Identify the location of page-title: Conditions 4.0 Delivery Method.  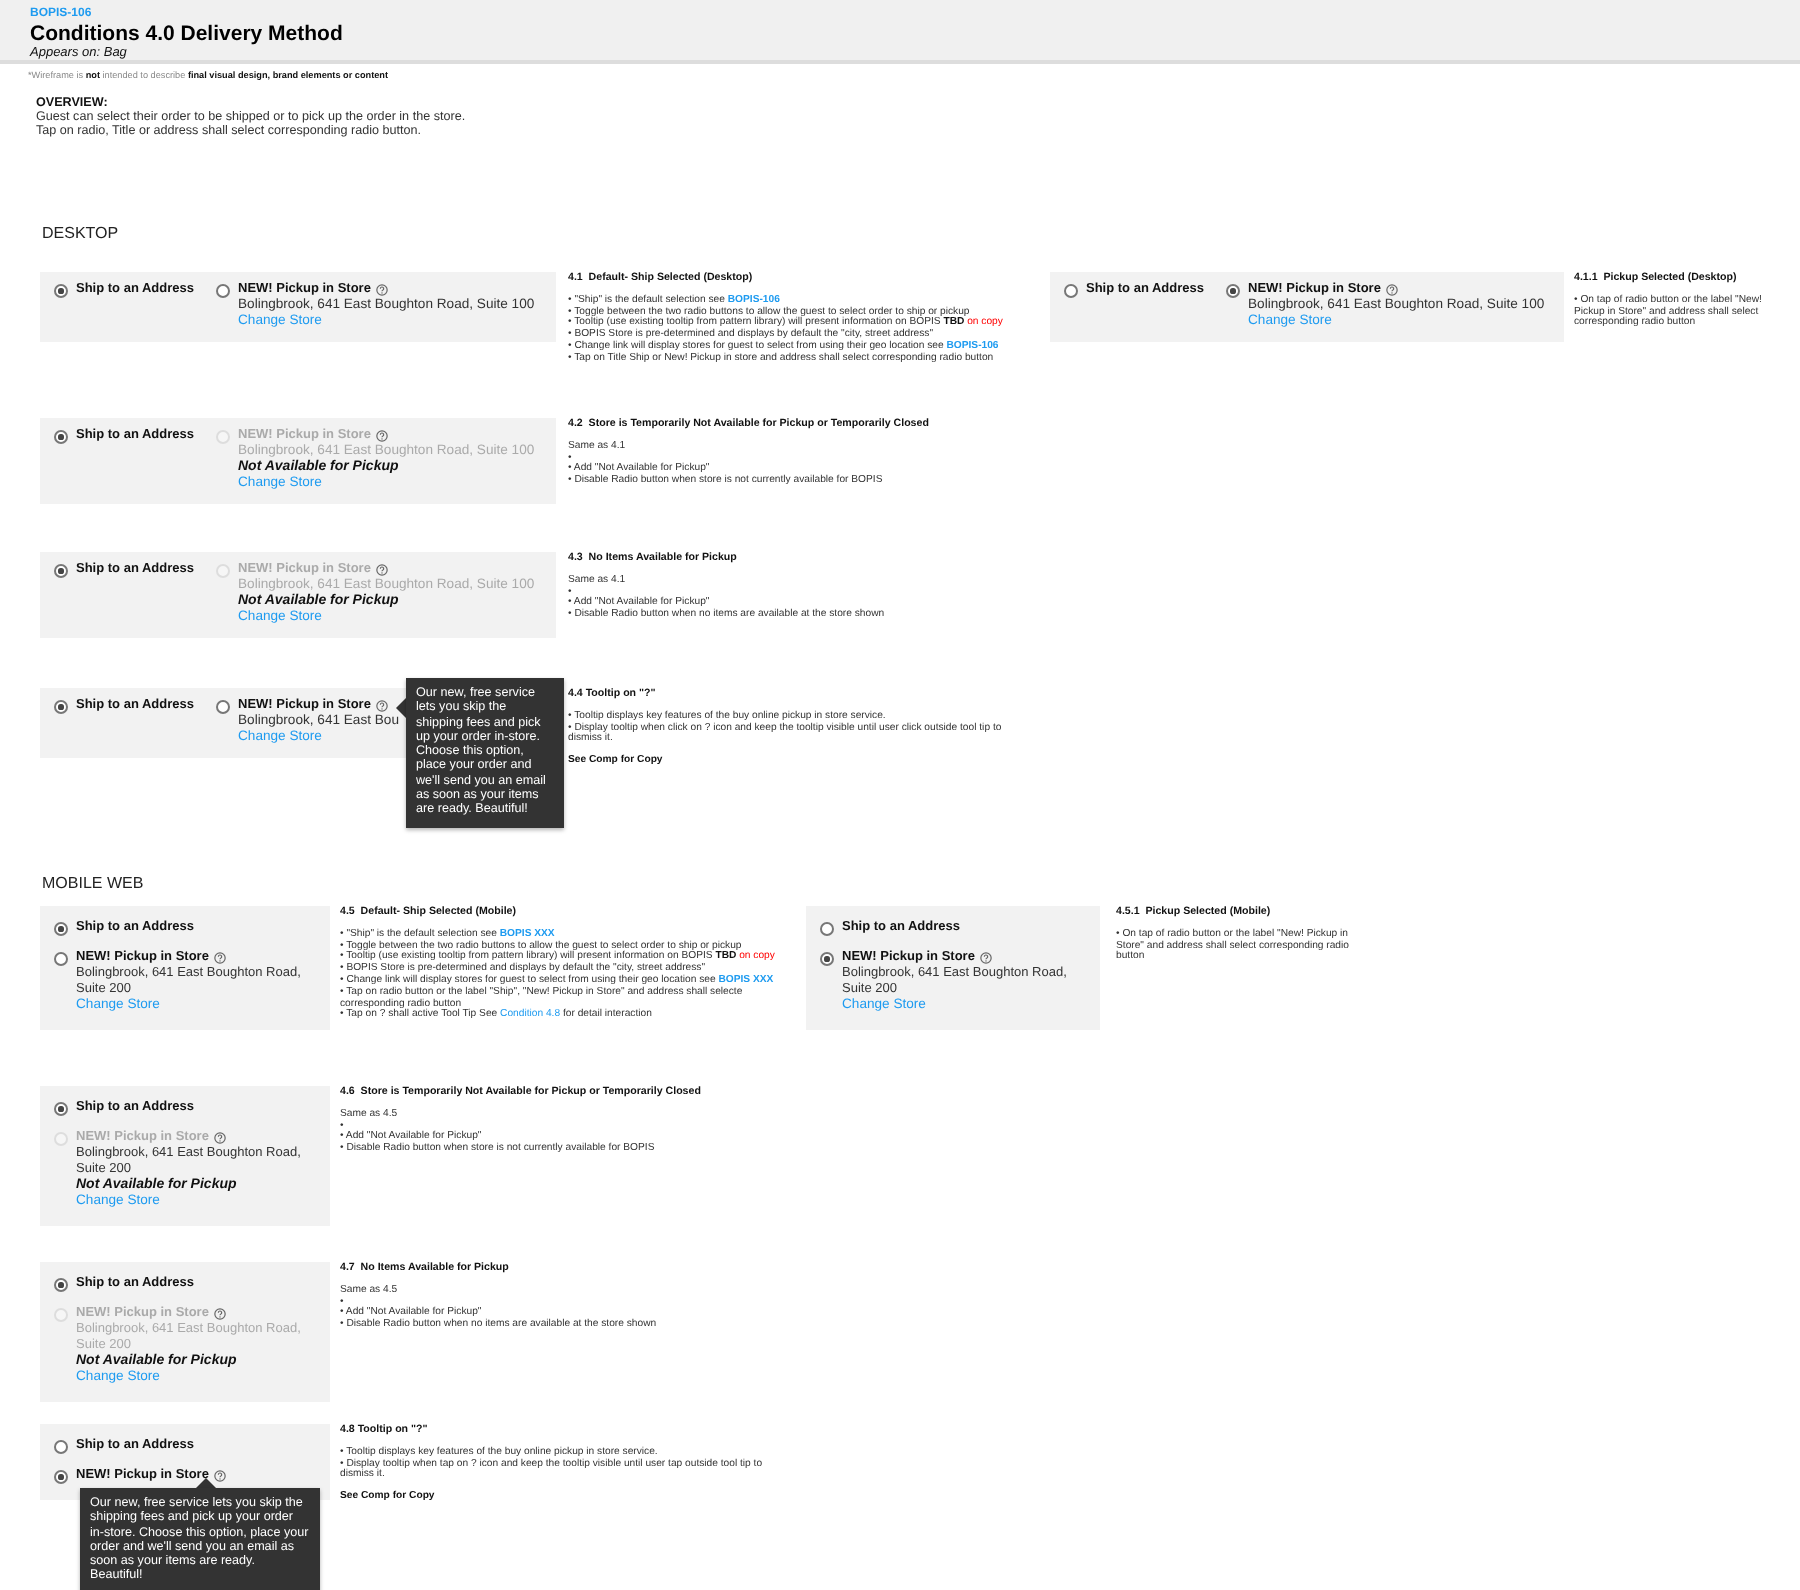
(187, 34).